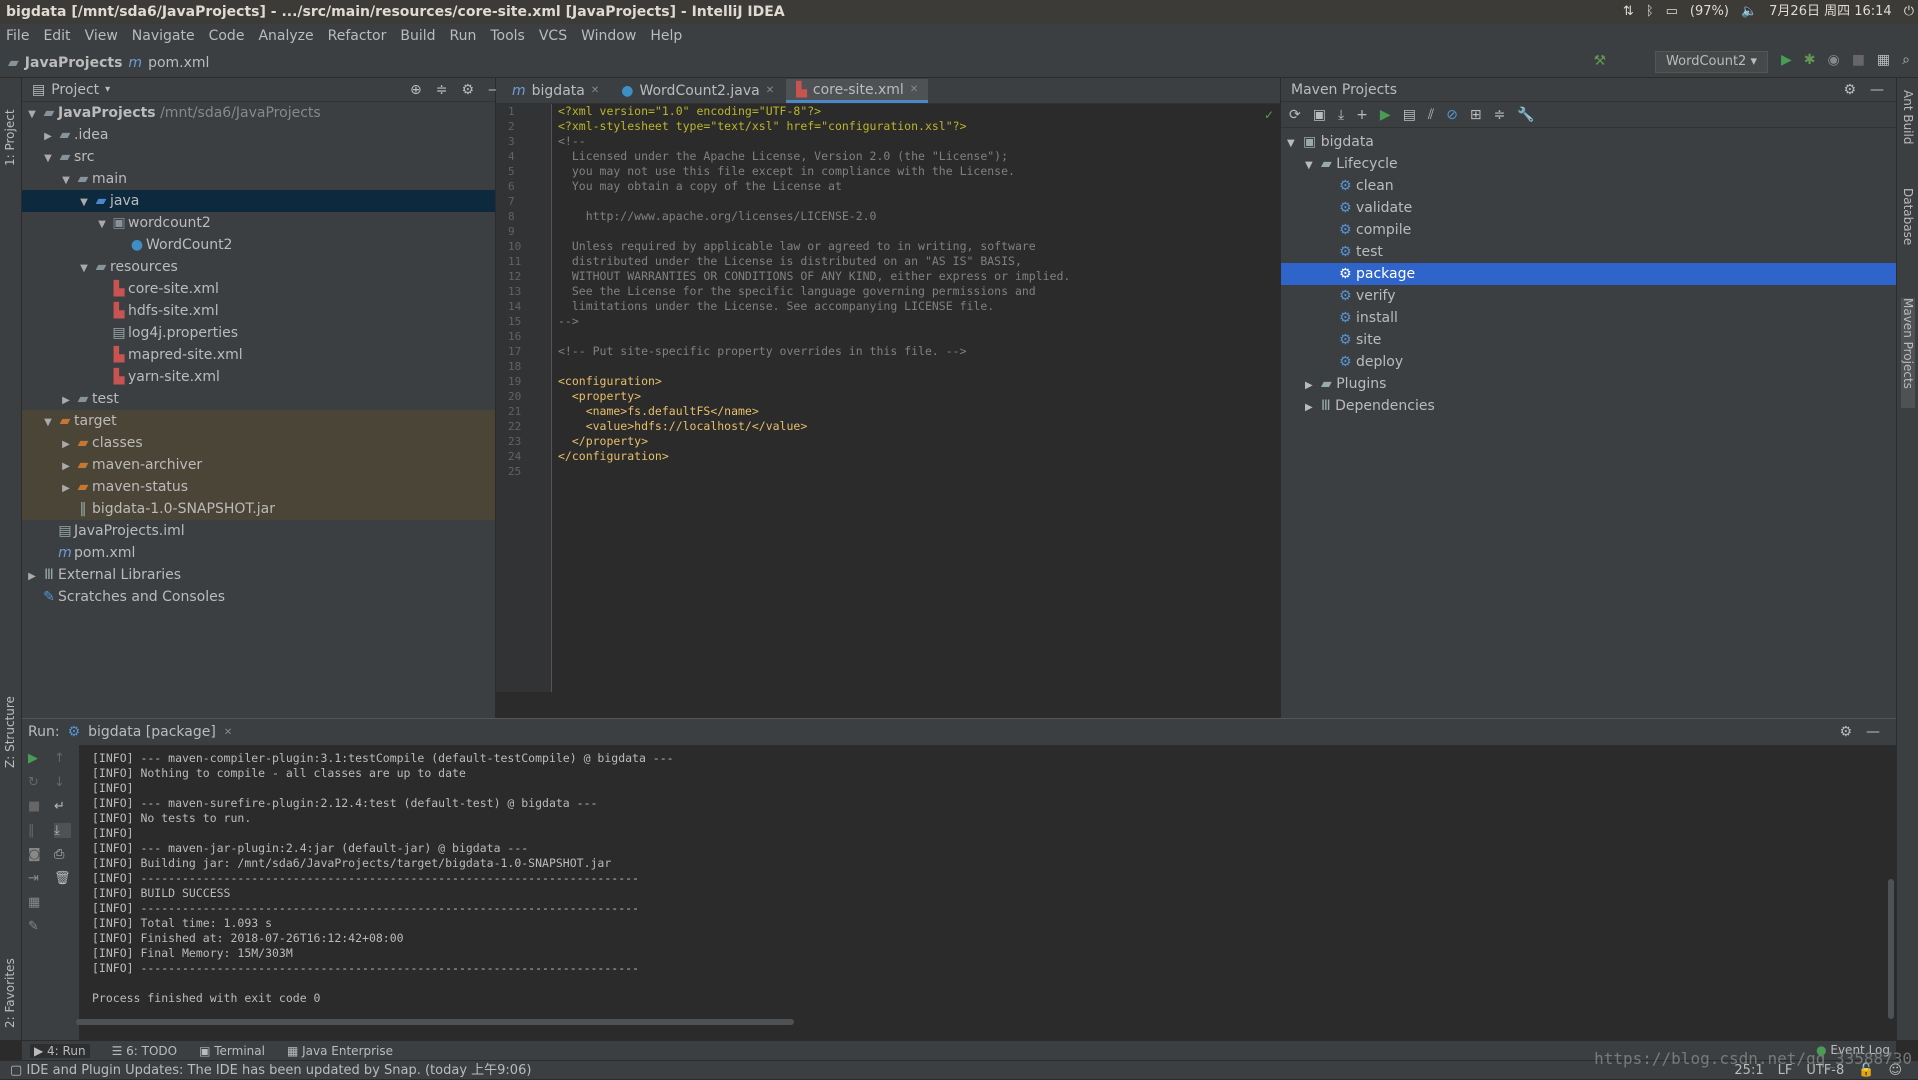  What do you see at coordinates (34, 758) in the screenshot?
I see `rerun-icon: ▶` at bounding box center [34, 758].